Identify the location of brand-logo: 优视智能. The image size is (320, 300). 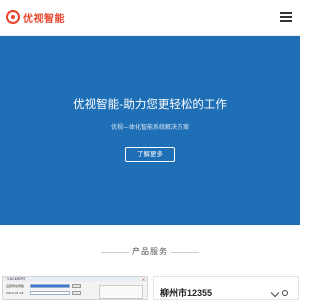
(35, 17).